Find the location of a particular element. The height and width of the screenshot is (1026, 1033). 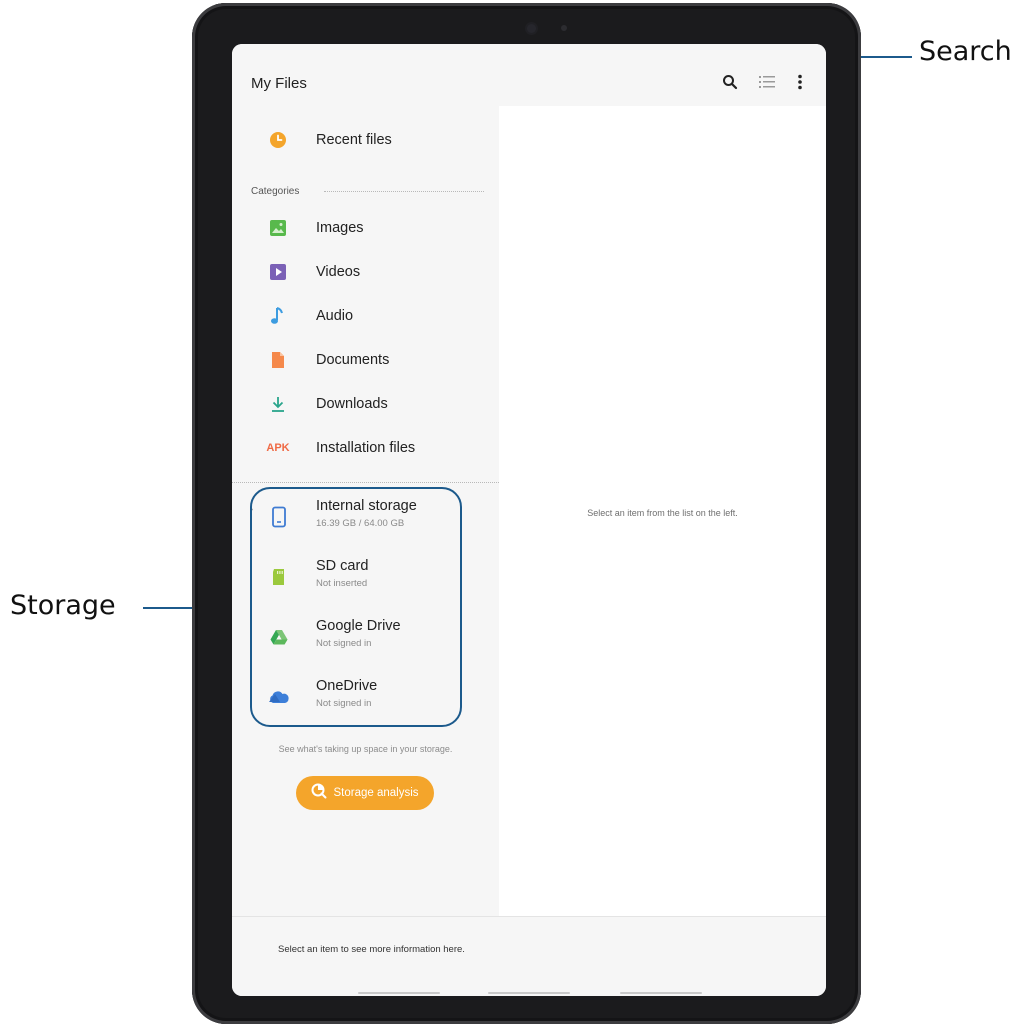

more-options-icon is located at coordinates (800, 82).